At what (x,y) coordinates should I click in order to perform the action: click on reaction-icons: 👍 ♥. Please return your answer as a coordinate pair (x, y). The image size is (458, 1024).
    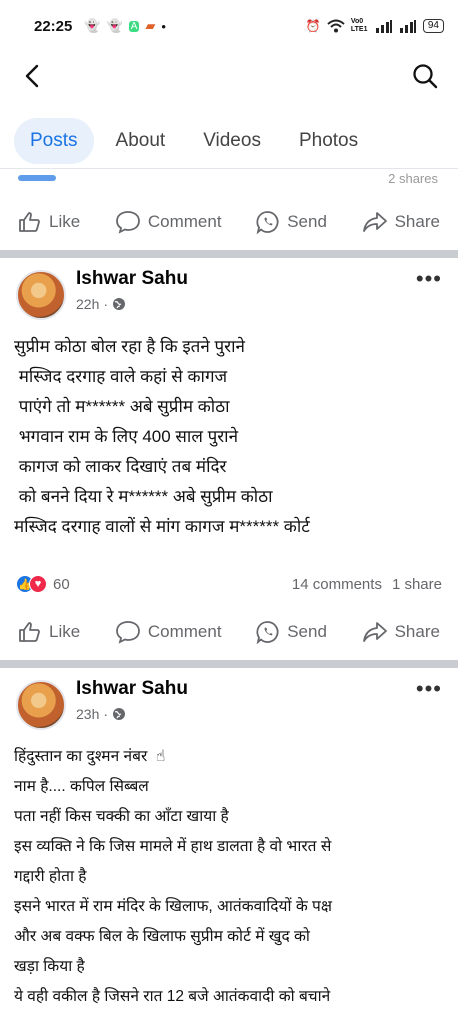
    Looking at the image, I should click on (31, 584).